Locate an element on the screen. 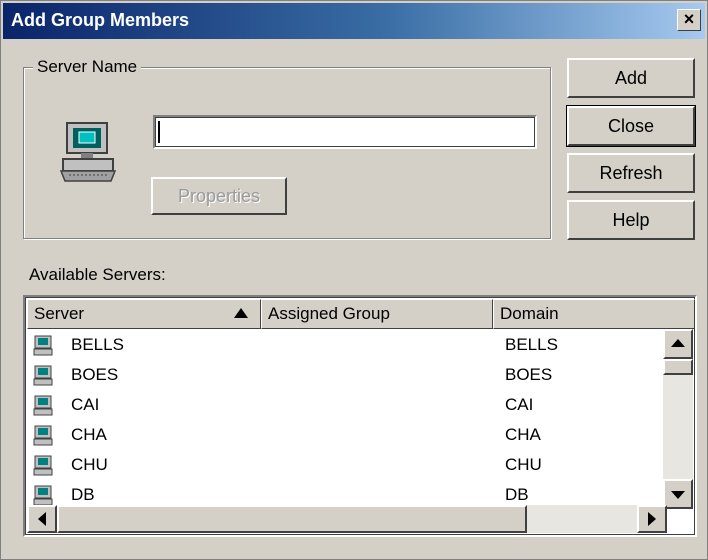  available-servers-label: Available Servers: is located at coordinates (97, 274).